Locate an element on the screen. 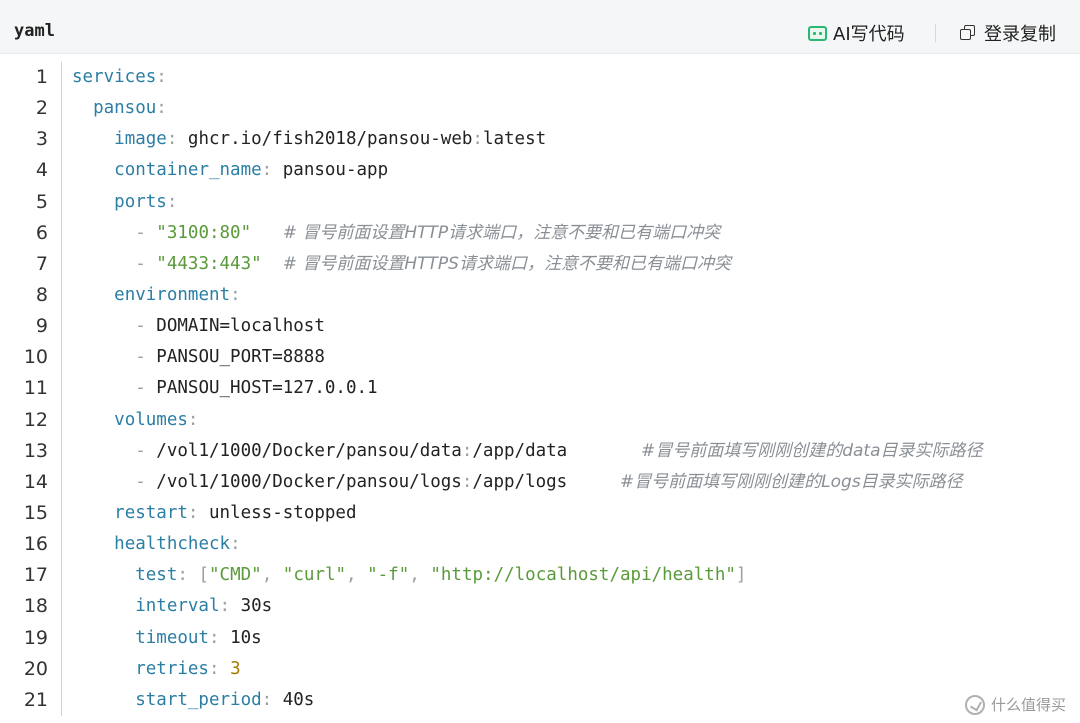 Image resolution: width=1080 pixels, height=723 pixels. code-line: 12 volumes: is located at coordinates (540, 420).